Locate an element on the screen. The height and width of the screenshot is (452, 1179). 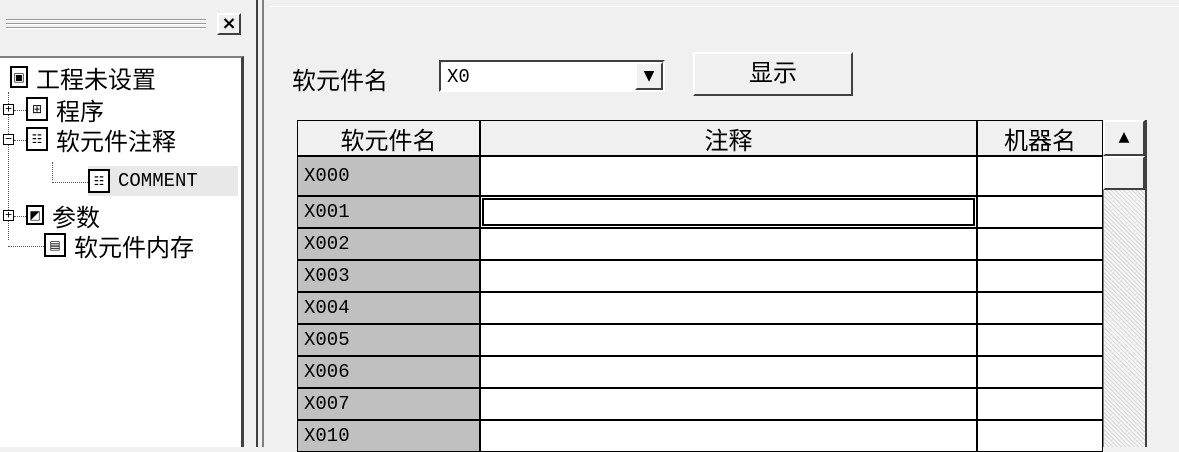
project-icon: ▣ is located at coordinates (19, 77).